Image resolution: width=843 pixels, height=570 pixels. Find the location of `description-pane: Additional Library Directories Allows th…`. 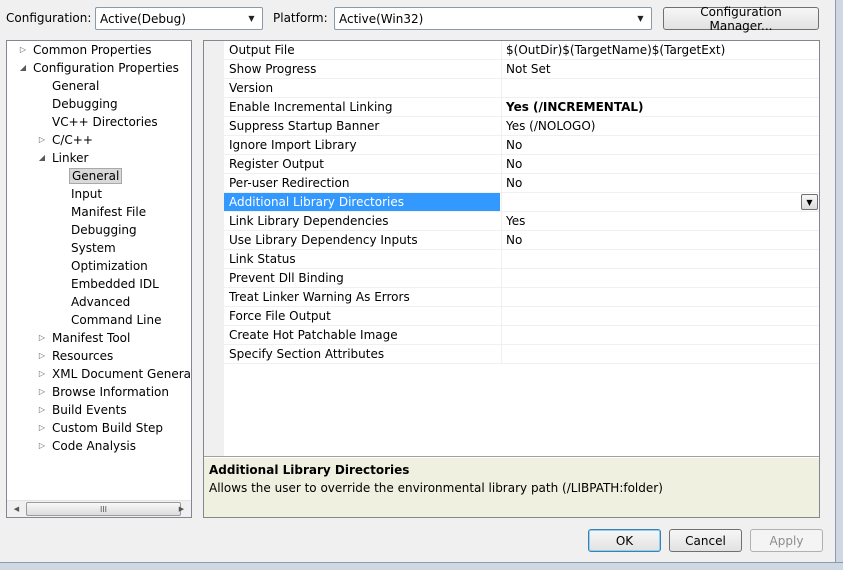

description-pane: Additional Library Directories Allows th… is located at coordinates (511, 487).